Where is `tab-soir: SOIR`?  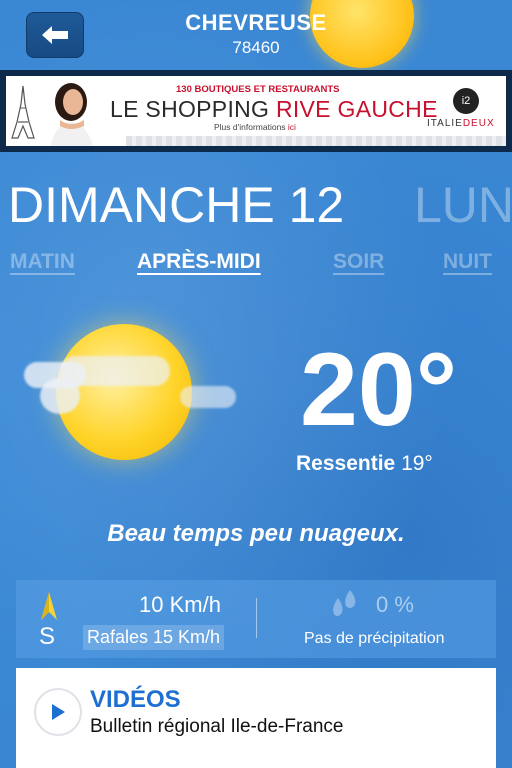
tab-soir: SOIR is located at coordinates (358, 262).